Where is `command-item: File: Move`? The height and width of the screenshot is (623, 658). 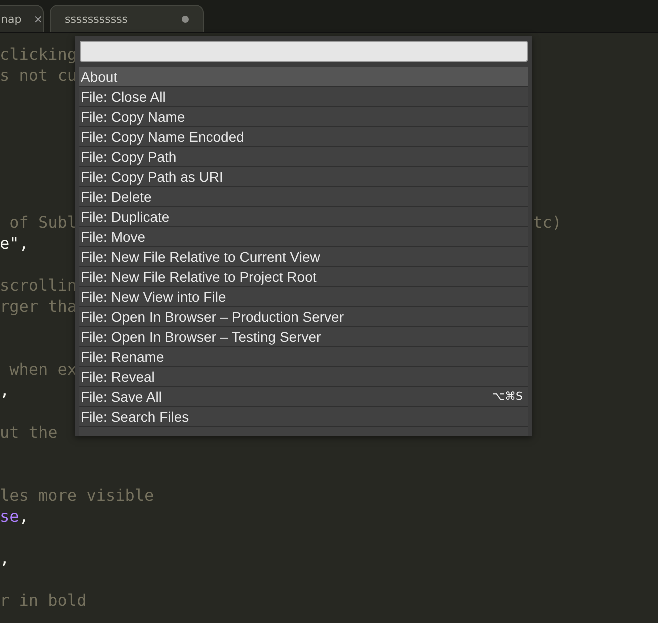 command-item: File: Move is located at coordinates (303, 237).